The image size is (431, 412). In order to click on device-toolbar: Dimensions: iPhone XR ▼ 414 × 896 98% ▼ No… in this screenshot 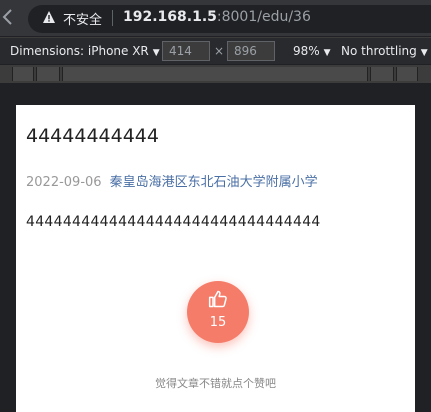, I will do `click(215, 50)`.